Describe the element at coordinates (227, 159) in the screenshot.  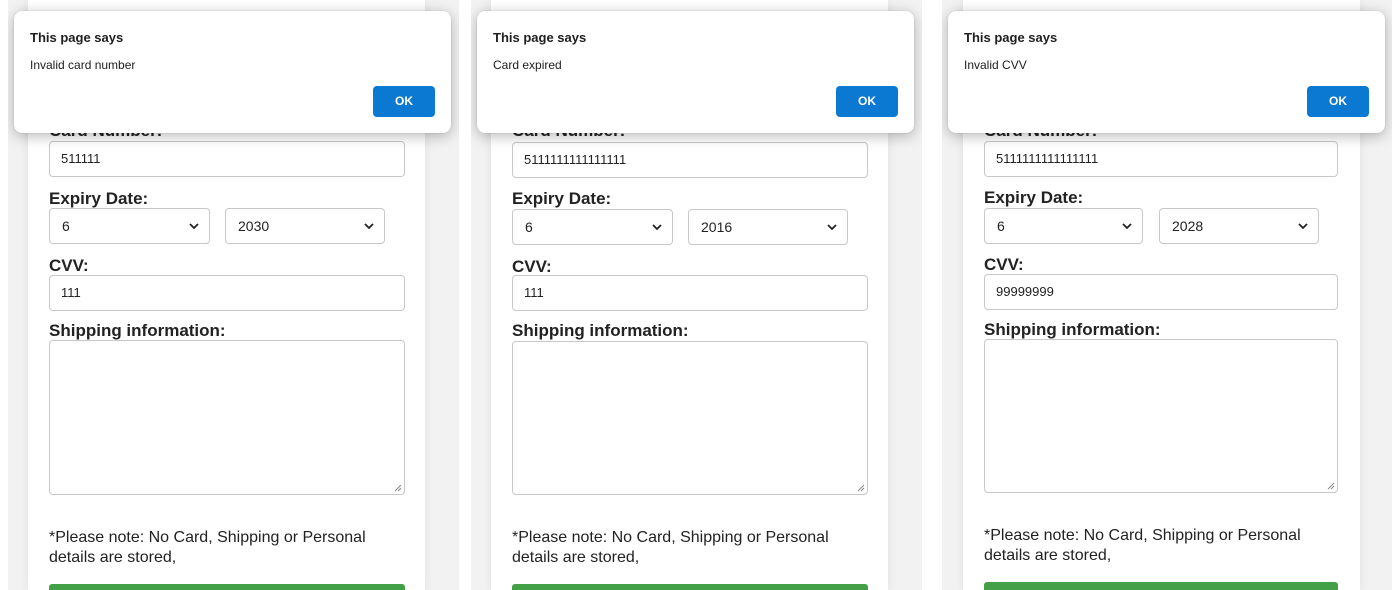
I see `card-number-input: 511111` at that location.